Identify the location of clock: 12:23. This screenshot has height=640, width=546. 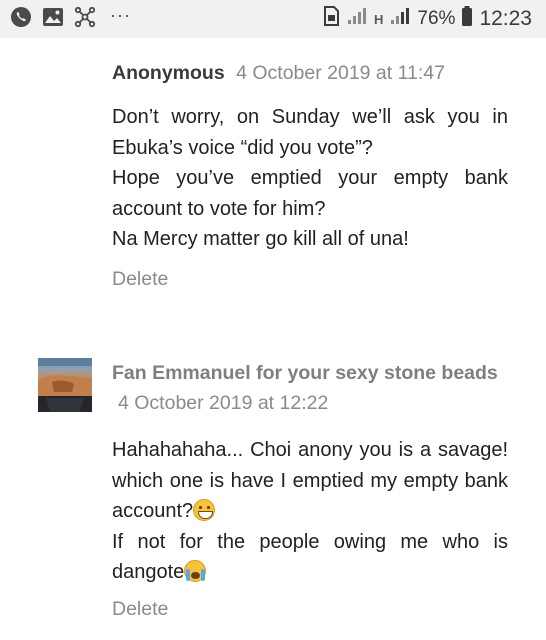
(505, 18).